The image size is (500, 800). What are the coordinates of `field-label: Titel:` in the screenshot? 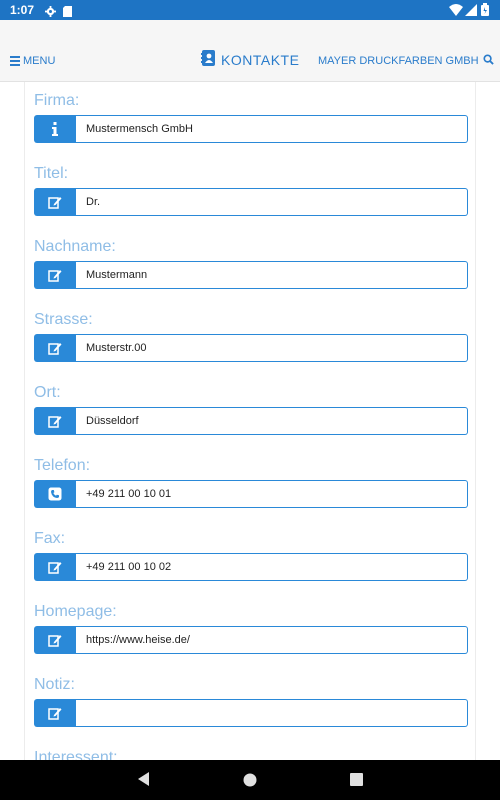 It's located at (51, 173).